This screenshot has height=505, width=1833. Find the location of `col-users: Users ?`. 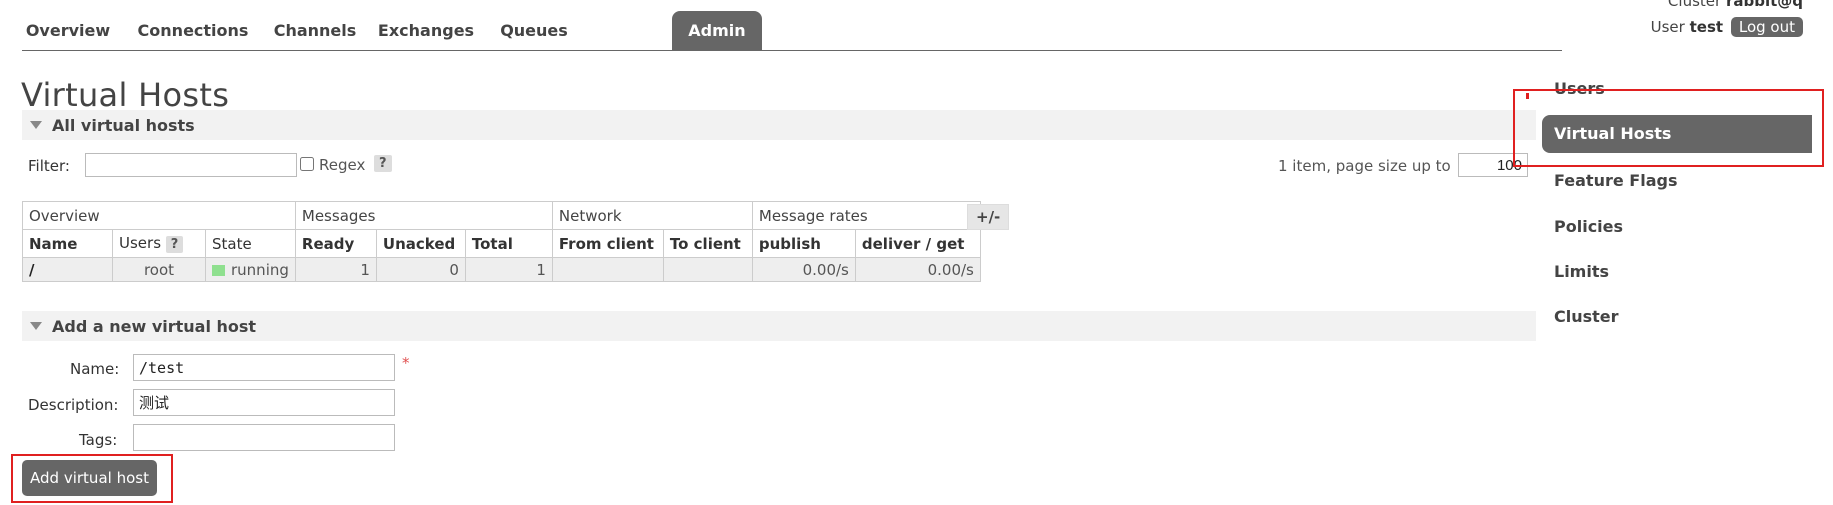

col-users: Users ? is located at coordinates (159, 243).